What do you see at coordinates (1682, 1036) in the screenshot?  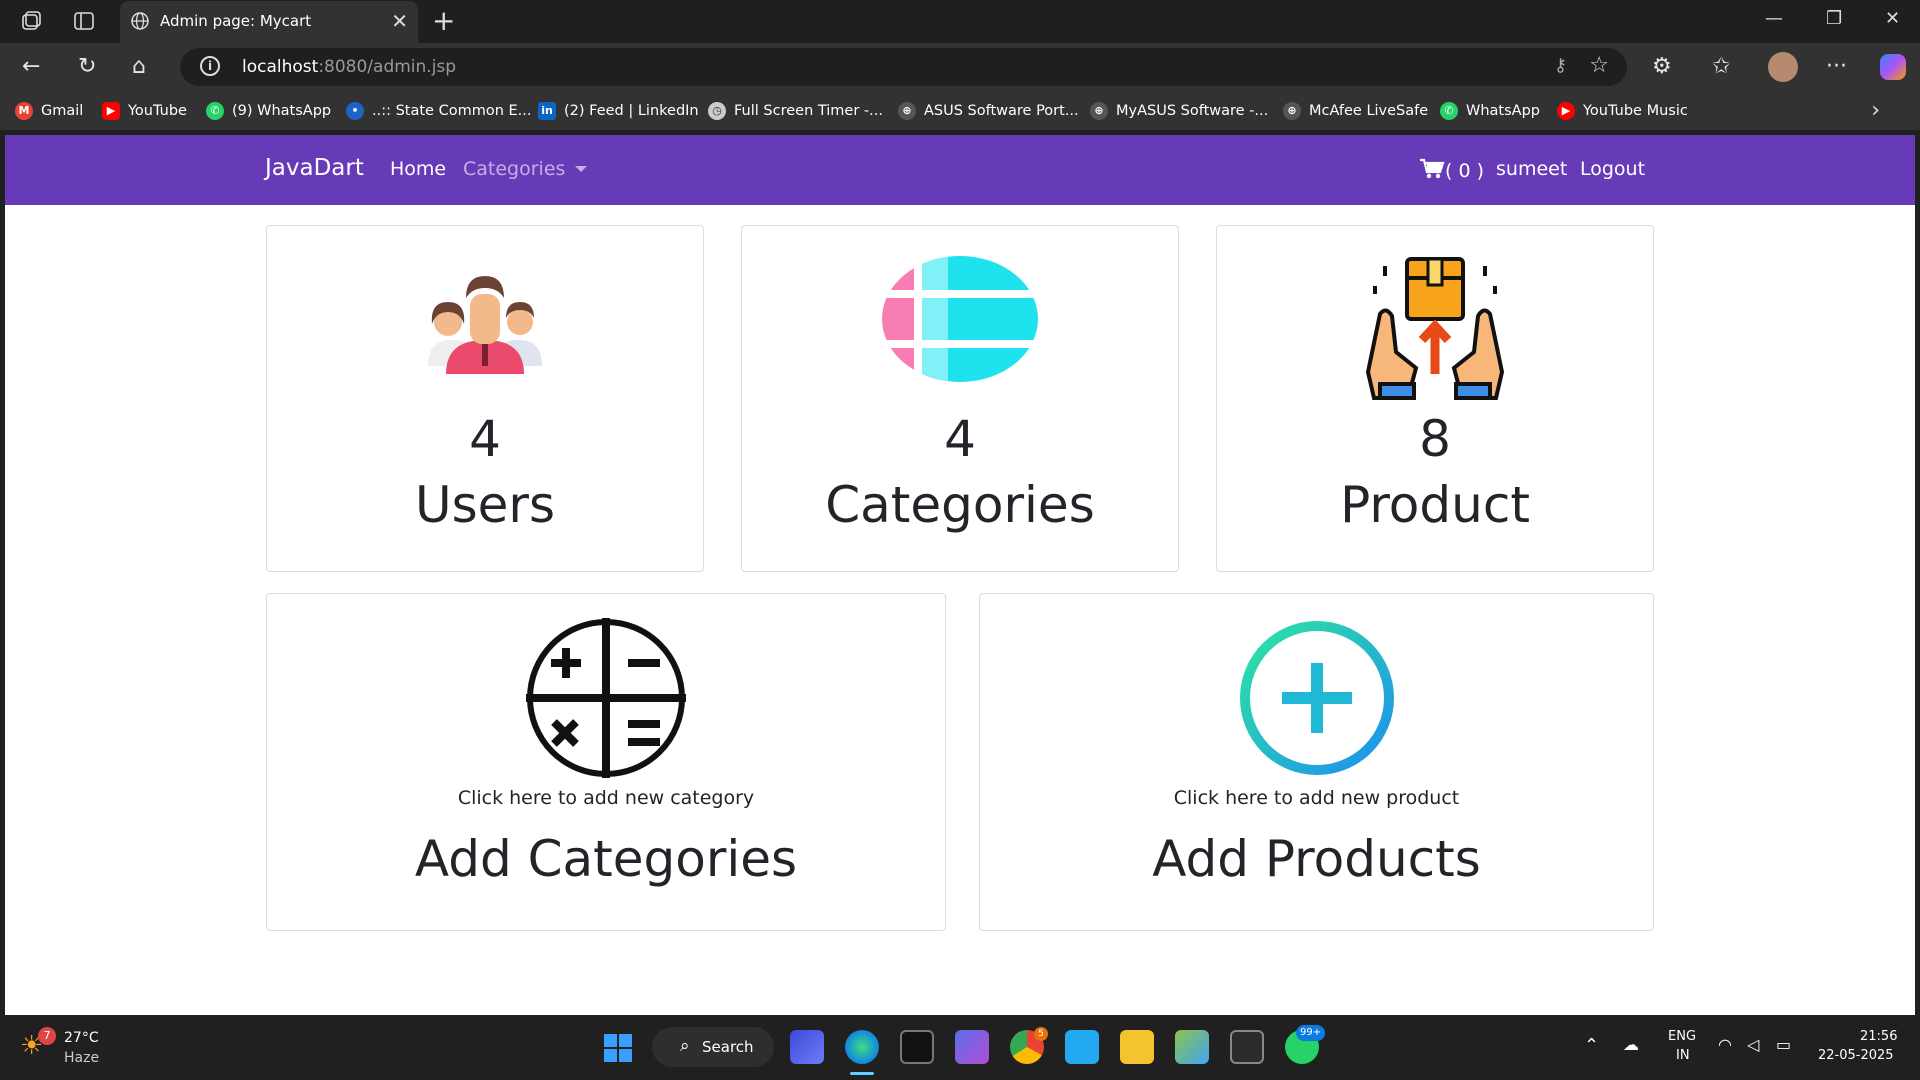 I see `language-top: ENG` at bounding box center [1682, 1036].